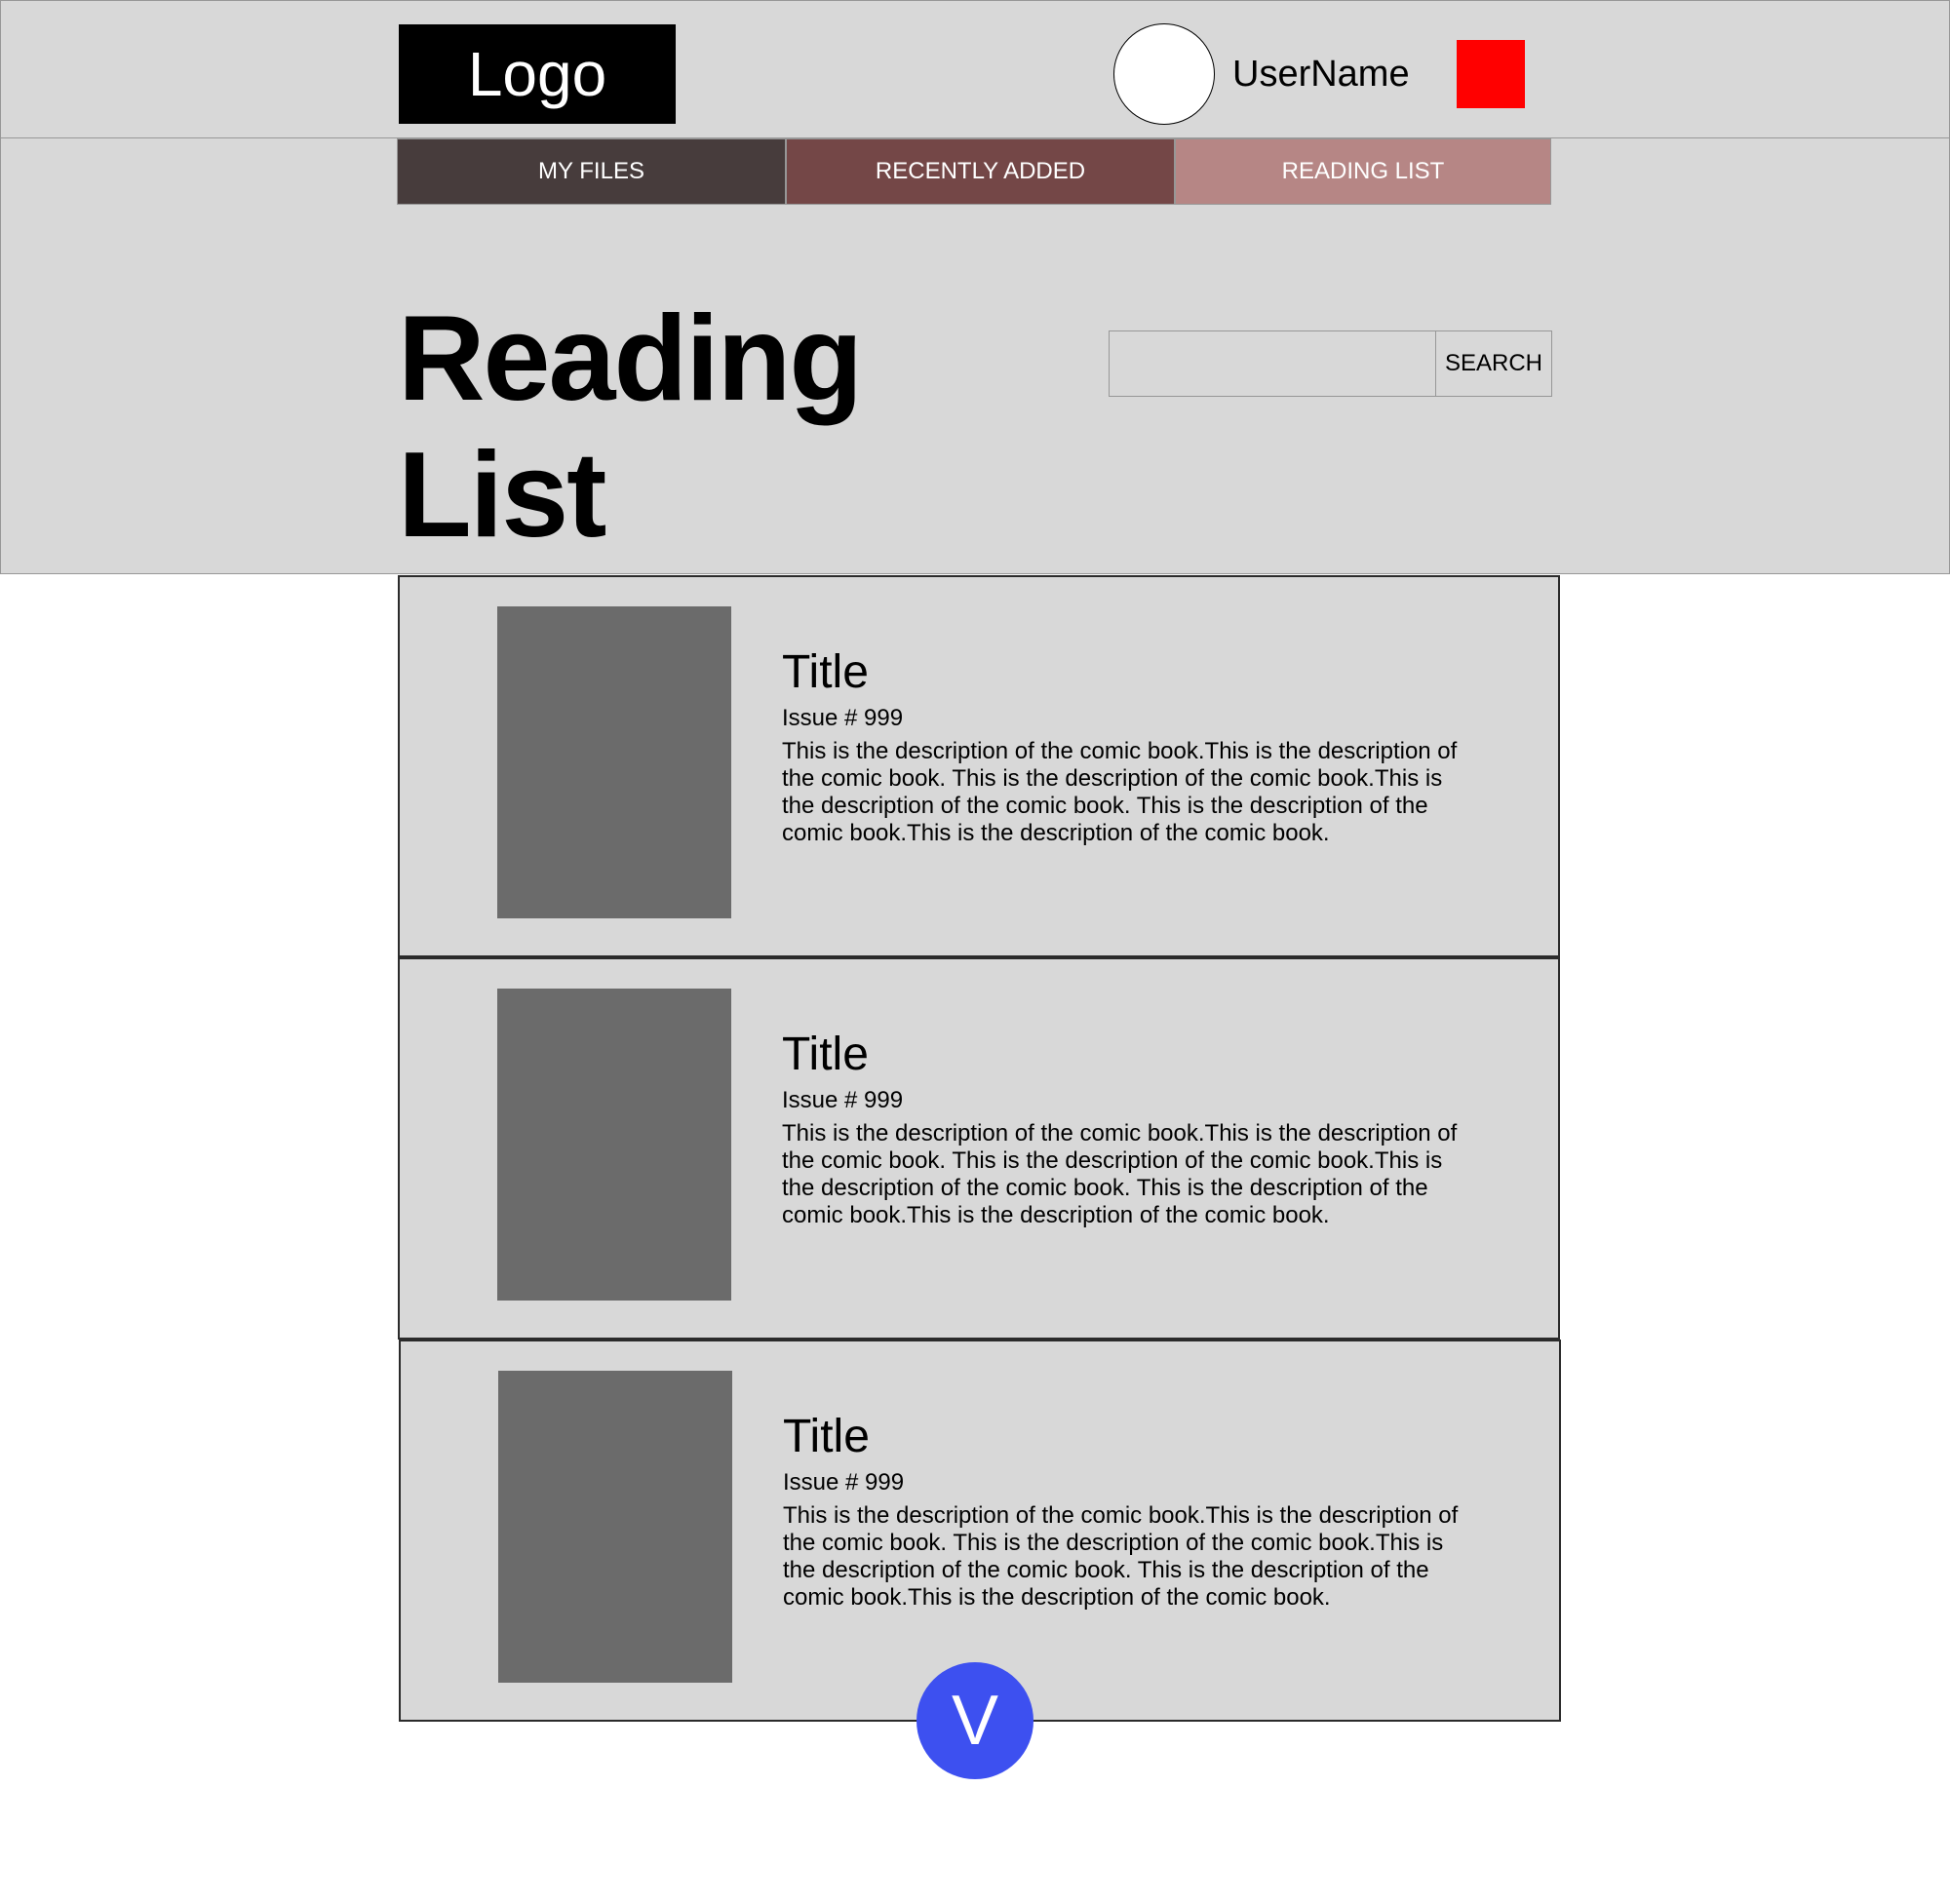 This screenshot has height=1904, width=1950. What do you see at coordinates (980, 171) in the screenshot?
I see `tab-recently-added: RECENTLY ADDED` at bounding box center [980, 171].